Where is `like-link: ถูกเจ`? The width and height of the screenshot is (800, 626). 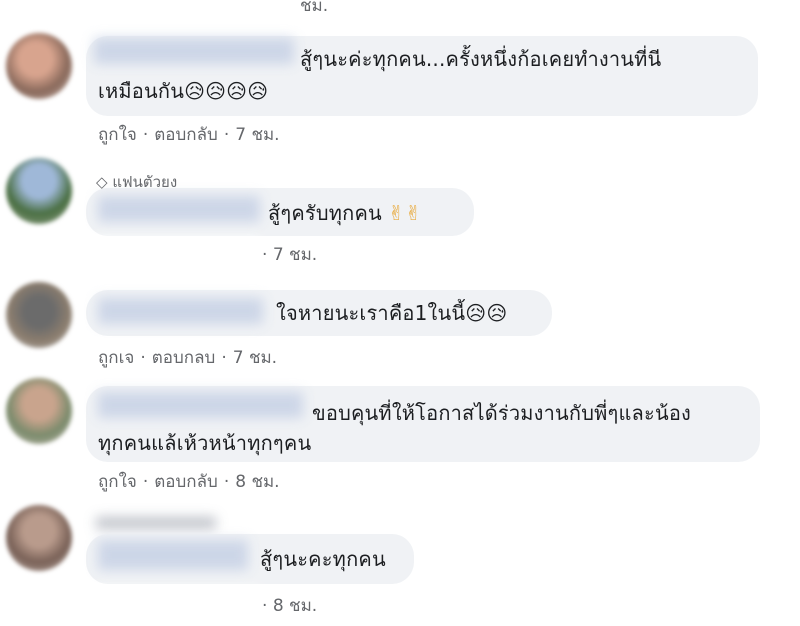
like-link: ถูกเจ is located at coordinates (116, 358).